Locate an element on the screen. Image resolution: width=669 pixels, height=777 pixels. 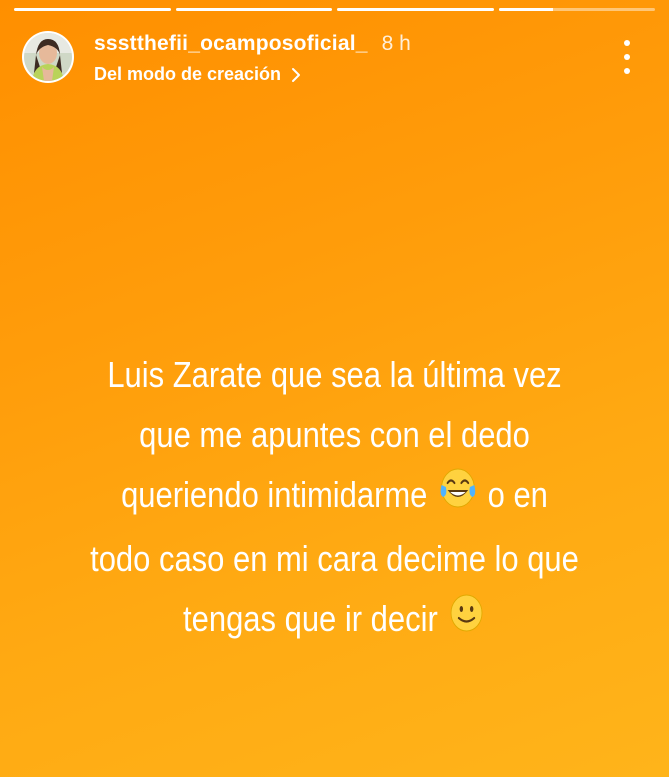
creation-mode-link: Del modo de creación is located at coordinates (252, 74).